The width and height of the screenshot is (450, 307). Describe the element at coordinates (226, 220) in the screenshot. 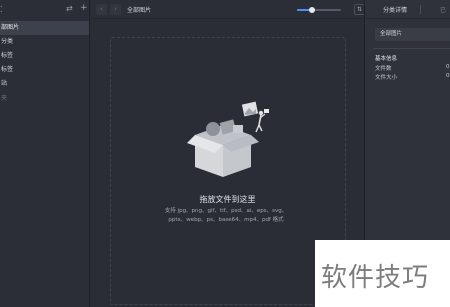

I see `drop-formats-line-2: pptx、webp、ps、base64、mp4、pdf 格式` at that location.